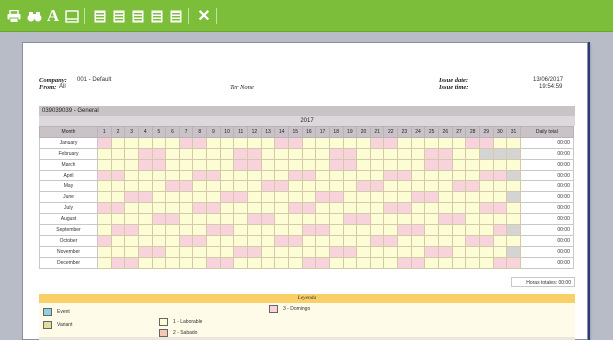  I want to click on page-icon, so click(72, 16).